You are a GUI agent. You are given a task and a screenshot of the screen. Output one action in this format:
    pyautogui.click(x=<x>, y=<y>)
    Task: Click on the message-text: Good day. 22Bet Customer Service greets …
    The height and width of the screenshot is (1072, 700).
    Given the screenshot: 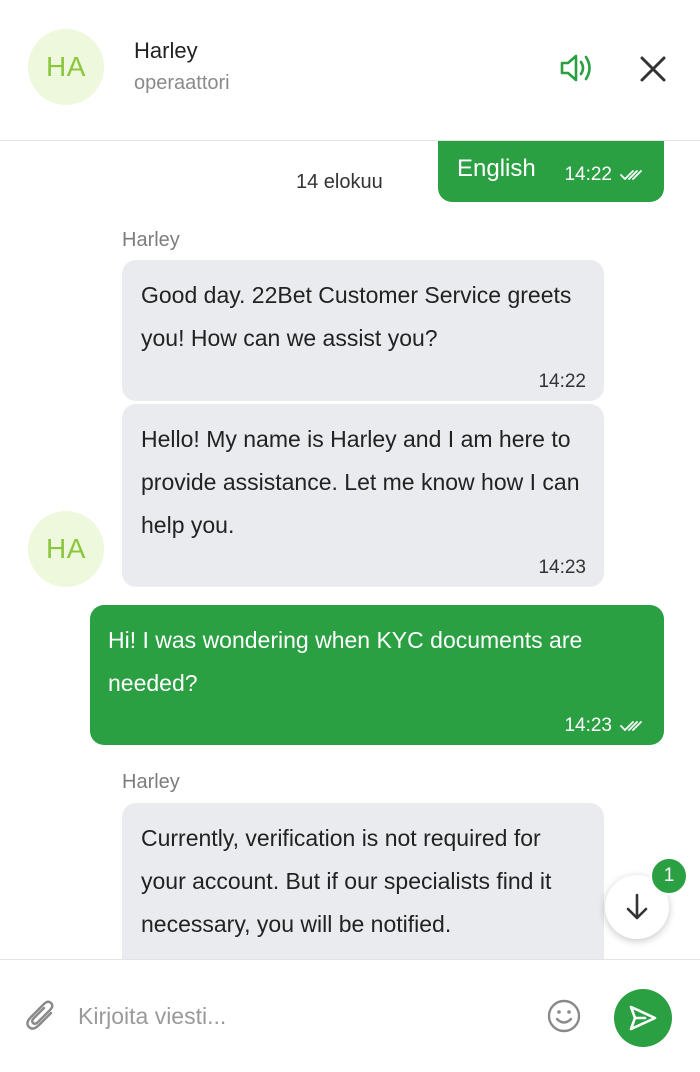 What is the action you would take?
    pyautogui.click(x=356, y=316)
    